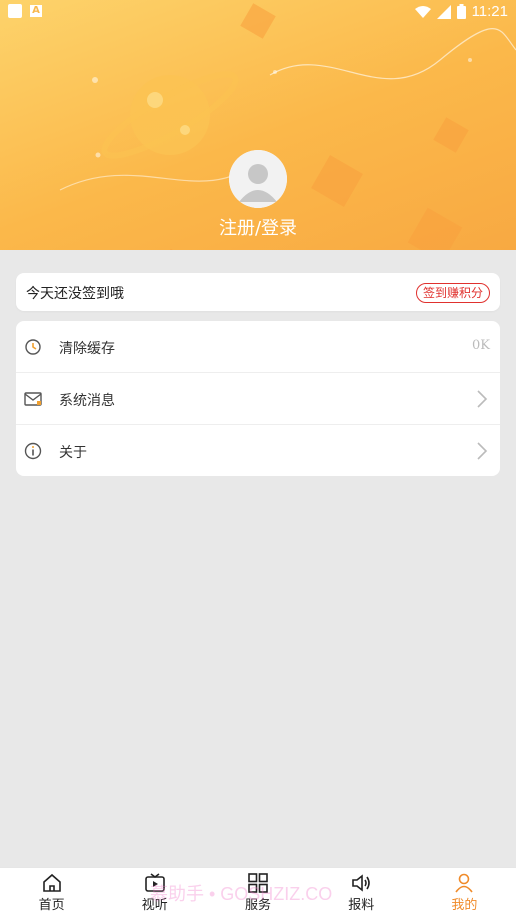 The width and height of the screenshot is (516, 917). What do you see at coordinates (258, 12) in the screenshot?
I see `status-bar: A 11:21` at bounding box center [258, 12].